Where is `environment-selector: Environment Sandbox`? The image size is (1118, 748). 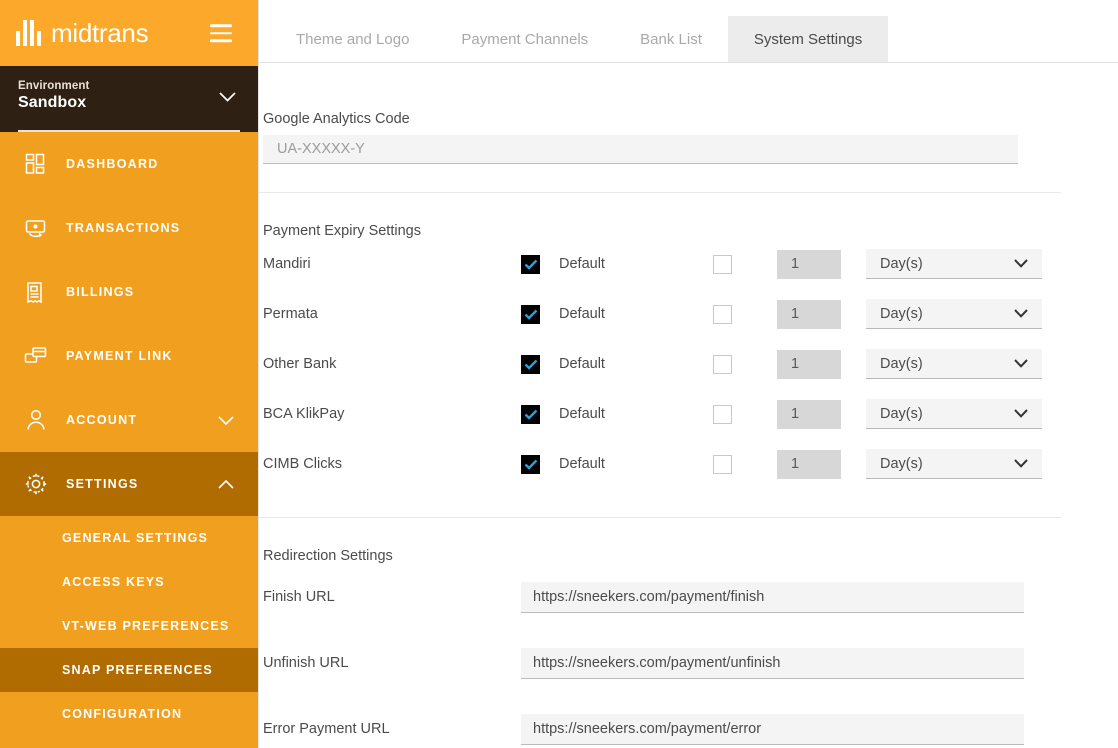 environment-selector: Environment Sandbox is located at coordinates (129, 99).